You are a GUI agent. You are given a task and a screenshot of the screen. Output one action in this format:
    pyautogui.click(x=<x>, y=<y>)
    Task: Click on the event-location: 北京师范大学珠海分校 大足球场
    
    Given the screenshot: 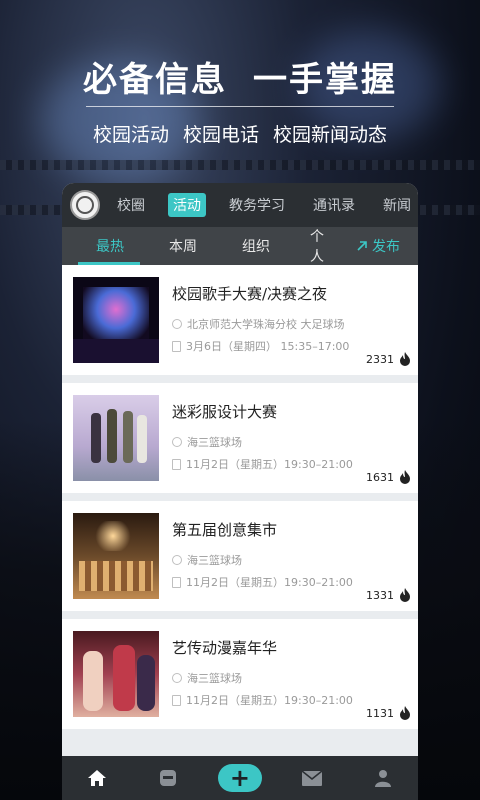 What is the action you would take?
    pyautogui.click(x=260, y=324)
    